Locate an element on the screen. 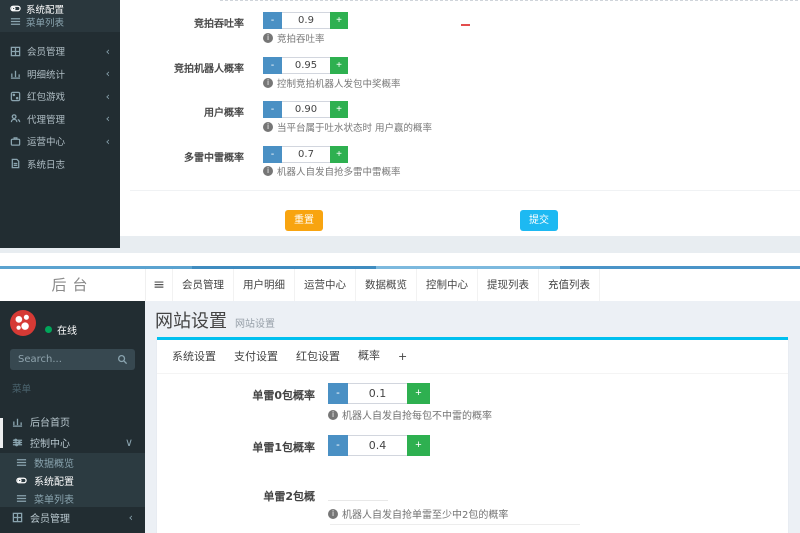 The image size is (800, 533). page-subtitle: 网站设置 is located at coordinates (255, 324).